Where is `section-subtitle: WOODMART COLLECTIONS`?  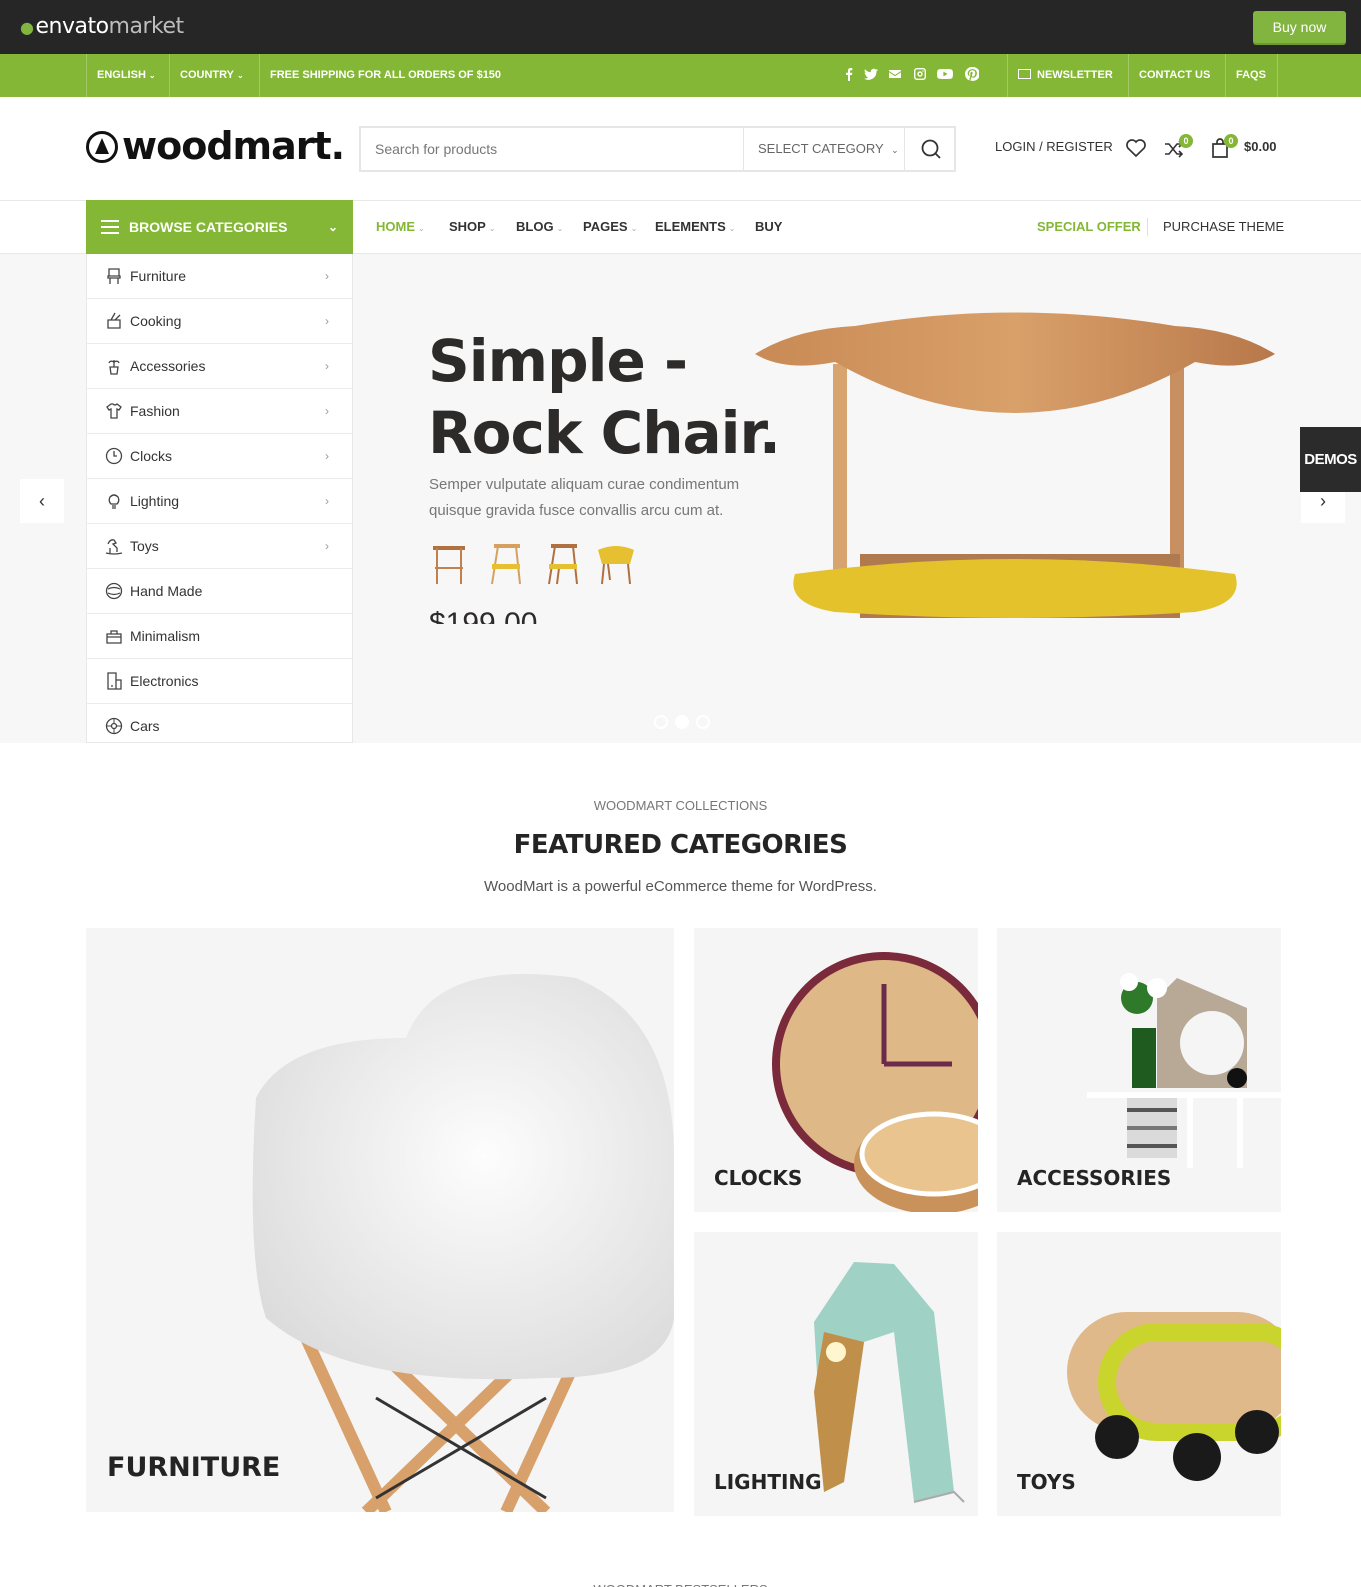 section-subtitle: WOODMART COLLECTIONS is located at coordinates (680, 805).